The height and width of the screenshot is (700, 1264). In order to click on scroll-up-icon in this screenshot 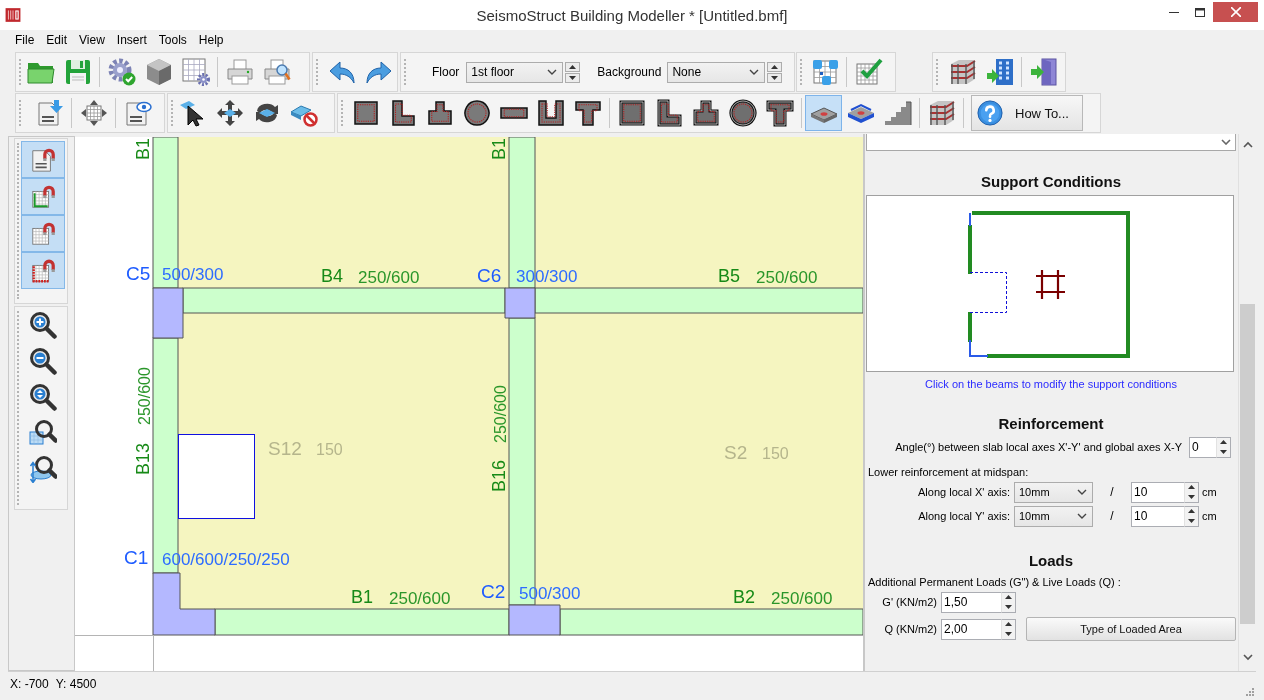, I will do `click(1247, 144)`.